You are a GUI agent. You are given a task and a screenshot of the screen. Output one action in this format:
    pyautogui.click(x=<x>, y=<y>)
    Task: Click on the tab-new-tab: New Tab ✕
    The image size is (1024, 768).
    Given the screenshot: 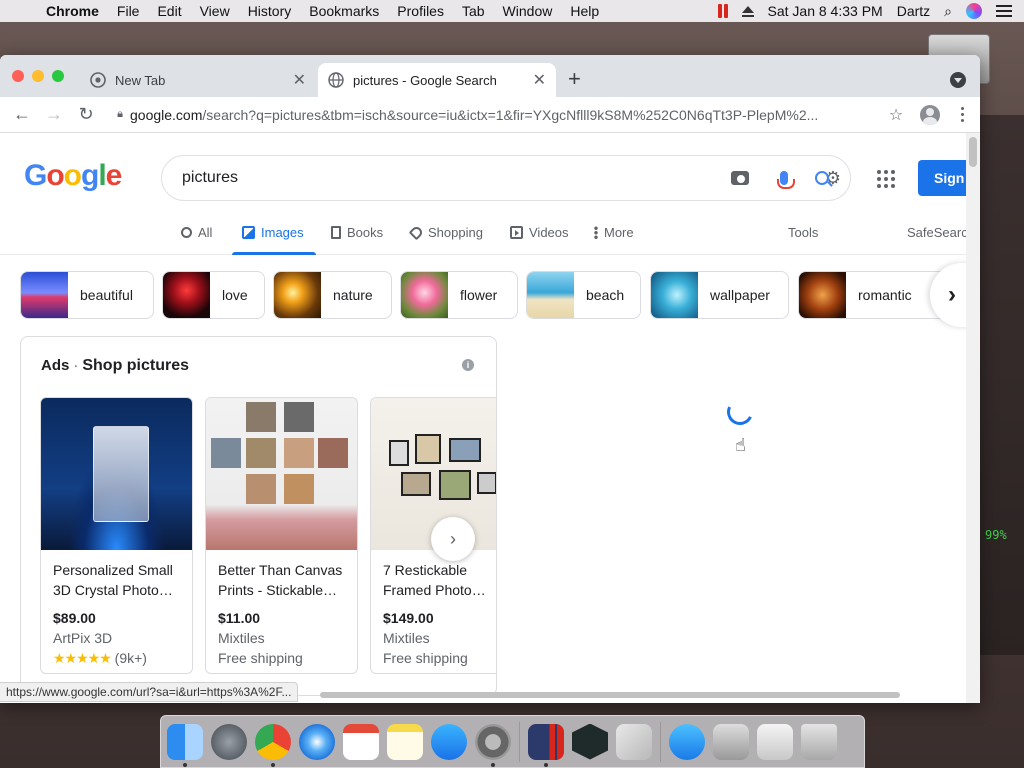 What is the action you would take?
    pyautogui.click(x=198, y=80)
    